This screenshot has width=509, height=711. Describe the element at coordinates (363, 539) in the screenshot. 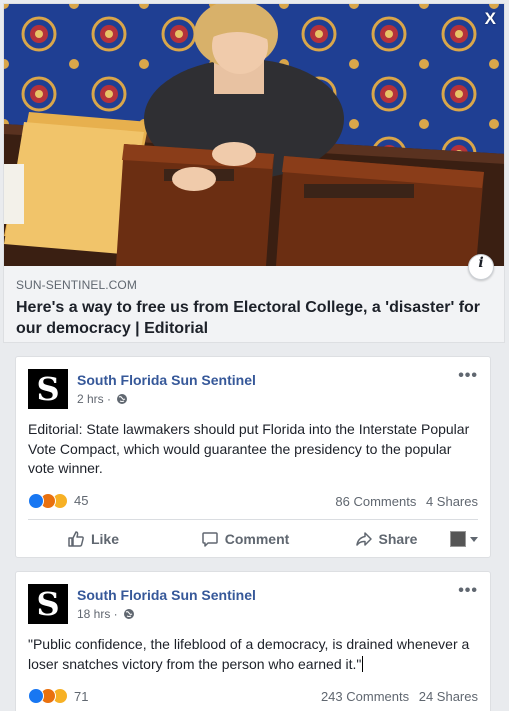

I see `share-arrow-icon` at that location.